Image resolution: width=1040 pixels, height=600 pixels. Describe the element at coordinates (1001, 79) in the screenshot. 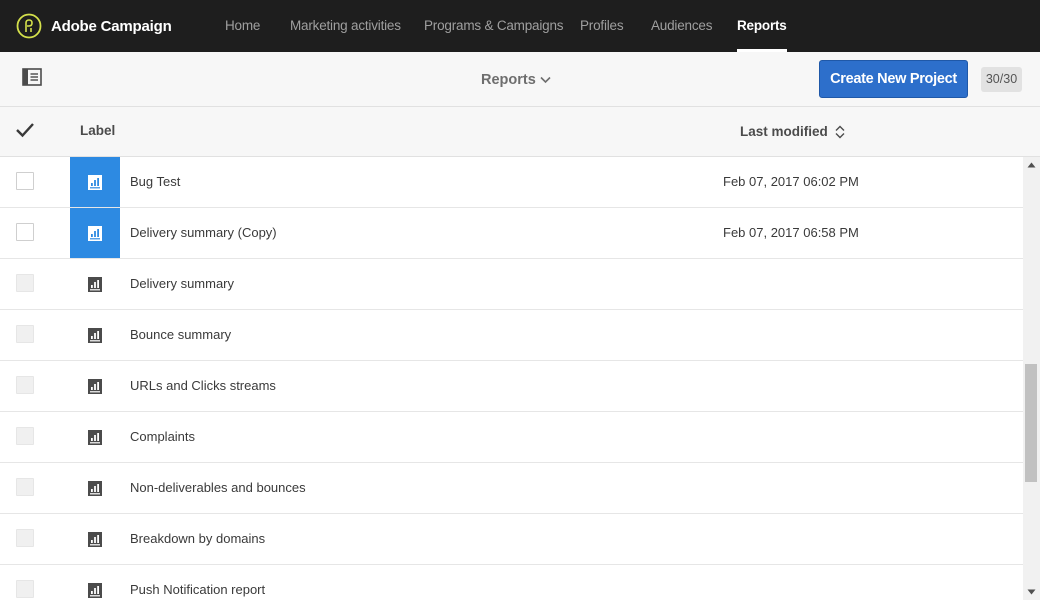

I see `item-count-badge: 30/30` at that location.